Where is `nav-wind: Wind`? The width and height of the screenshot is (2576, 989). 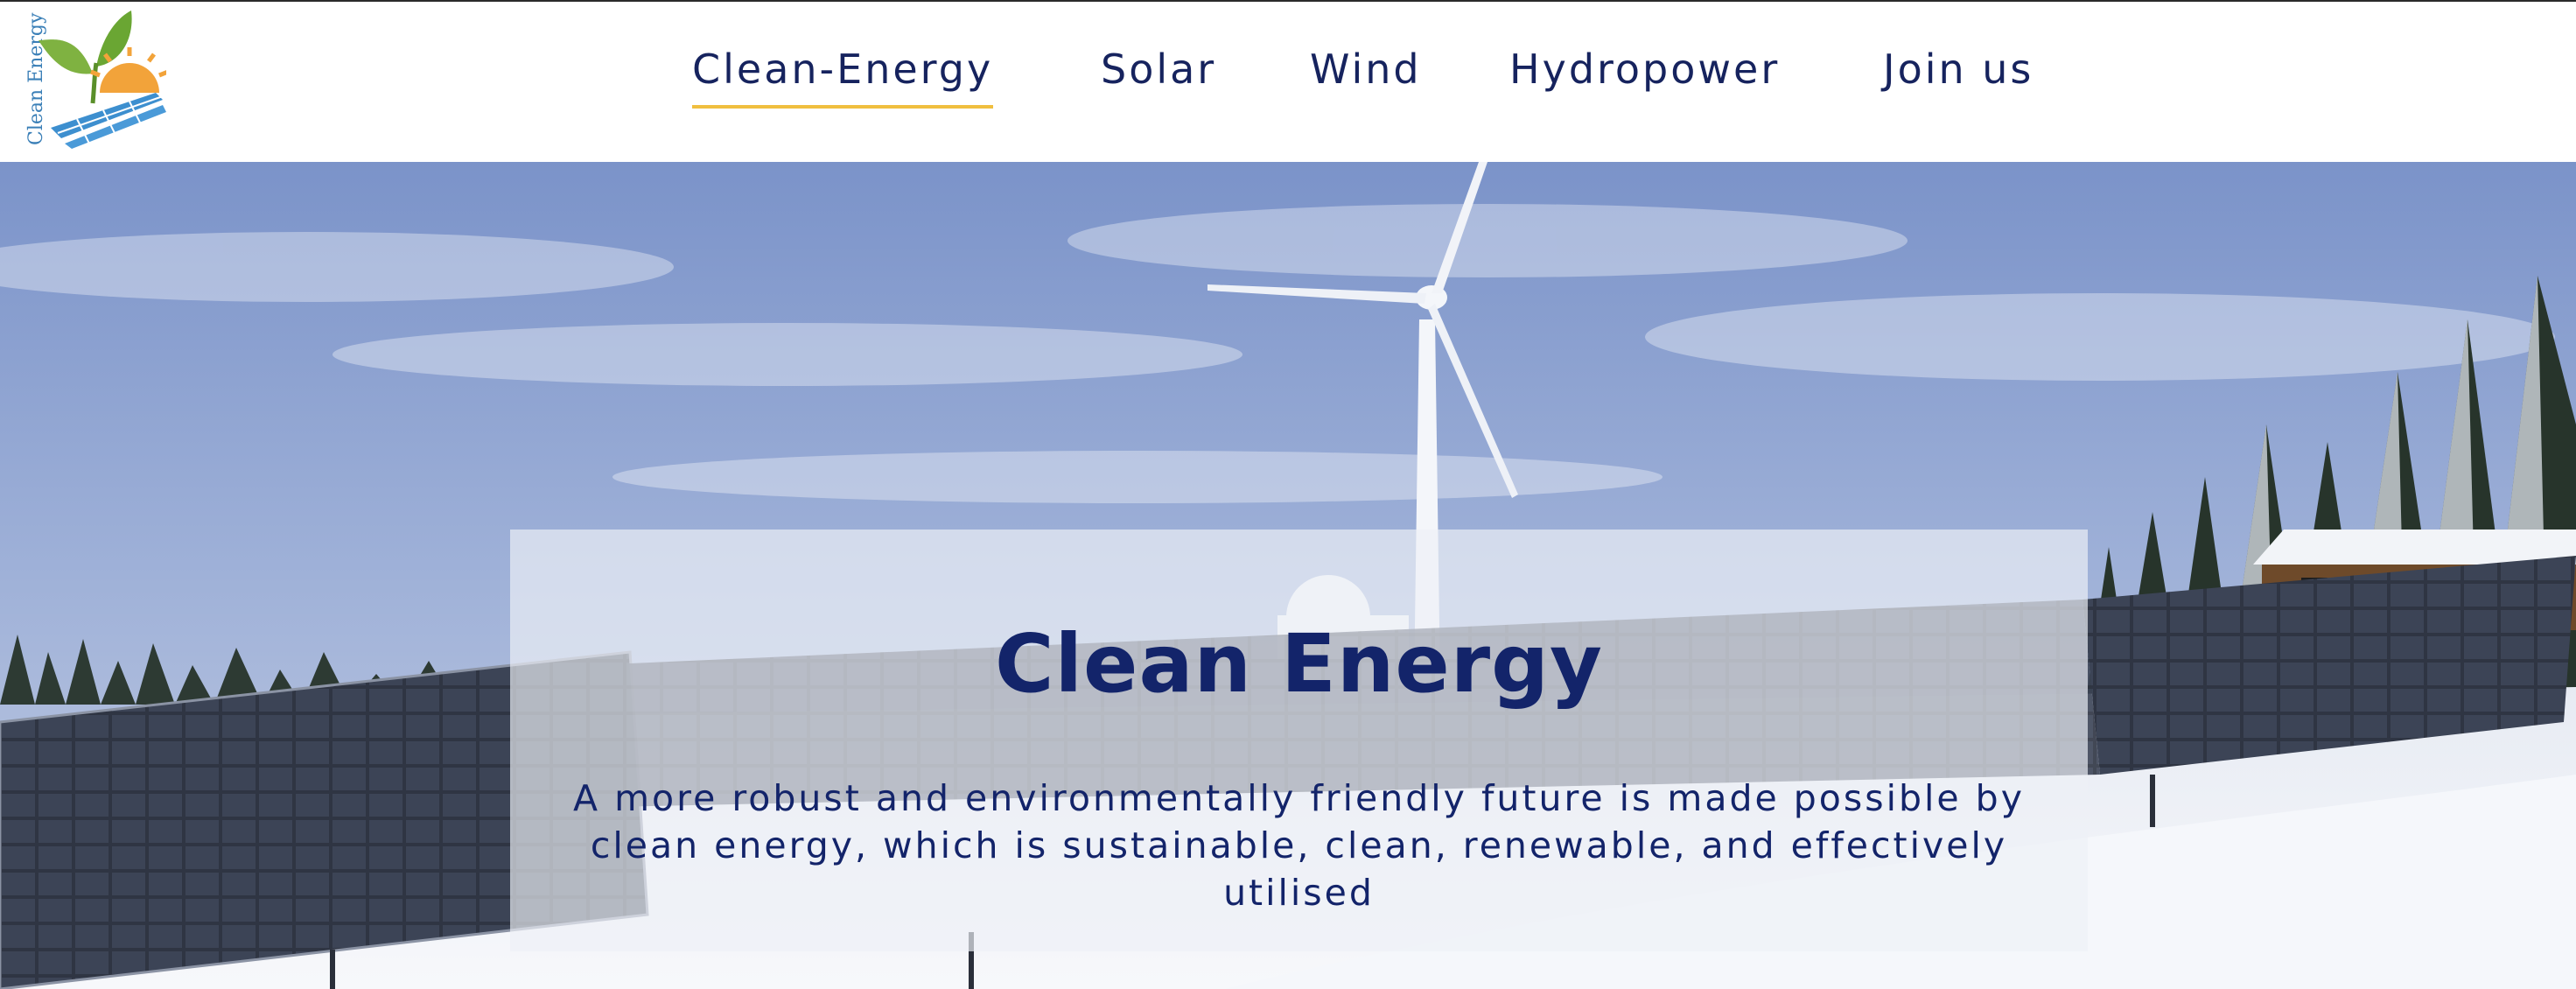 nav-wind: Wind is located at coordinates (1366, 69).